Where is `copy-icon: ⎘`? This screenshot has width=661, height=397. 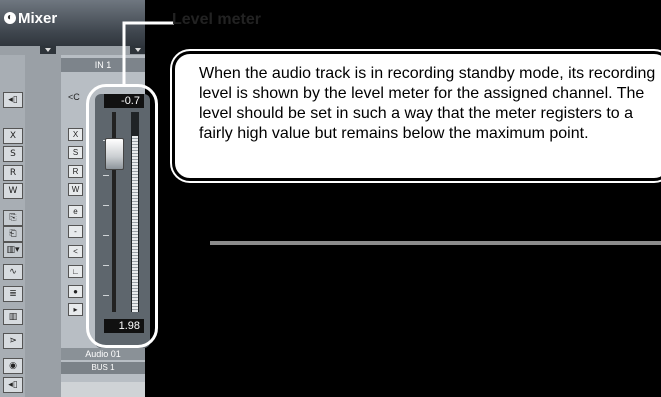 copy-icon: ⎘ is located at coordinates (13, 218).